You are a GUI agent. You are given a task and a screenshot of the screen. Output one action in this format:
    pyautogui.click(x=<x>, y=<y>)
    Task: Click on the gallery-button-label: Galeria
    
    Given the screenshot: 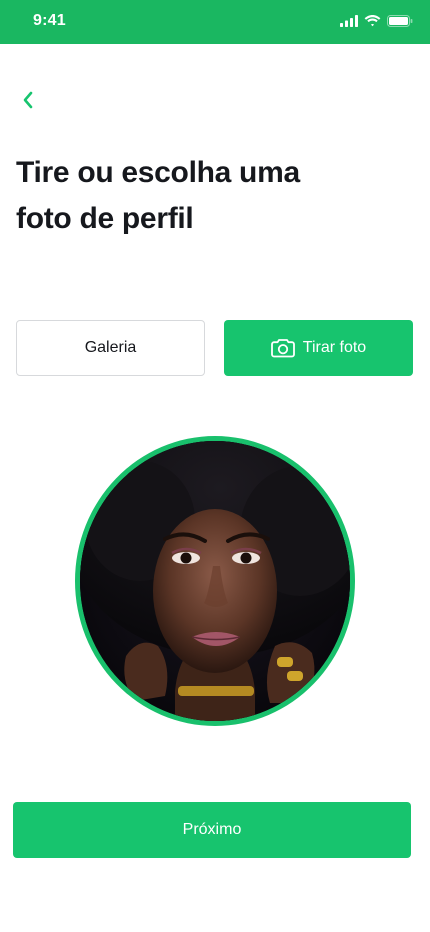 What is the action you would take?
    pyautogui.click(x=110, y=347)
    